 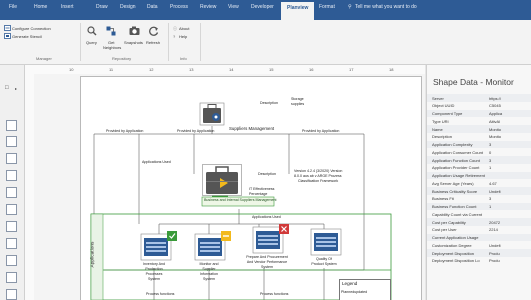 I want to click on shape-data-key: Avg Server Age (Years), so click(x=453, y=183).